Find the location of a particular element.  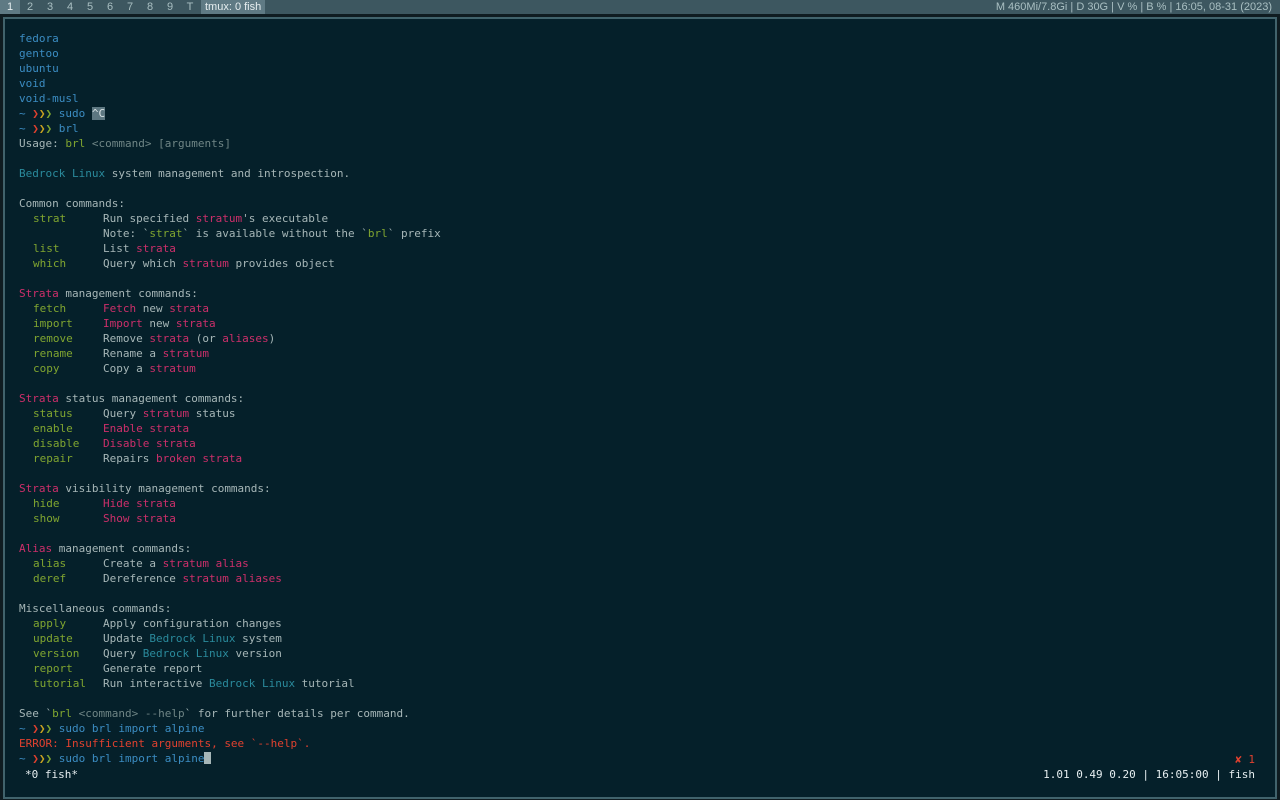

section-header: Miscellaneous commands: is located at coordinates (95, 608).